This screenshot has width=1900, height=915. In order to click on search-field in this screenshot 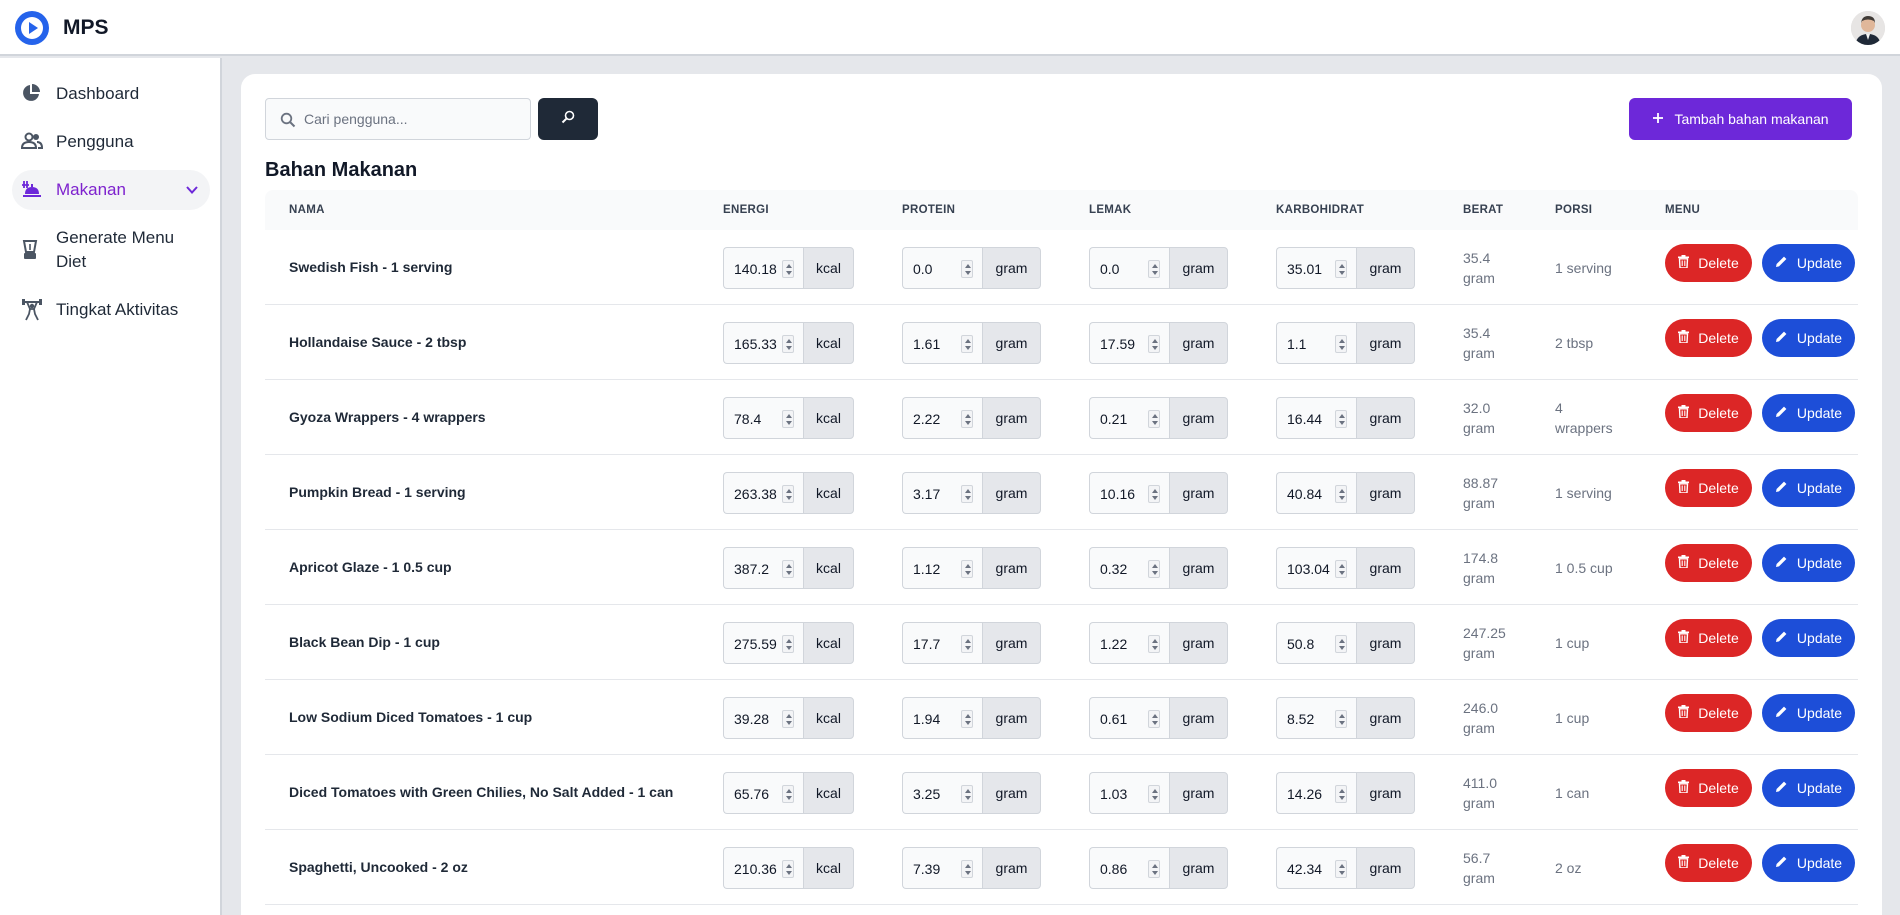, I will do `click(398, 119)`.